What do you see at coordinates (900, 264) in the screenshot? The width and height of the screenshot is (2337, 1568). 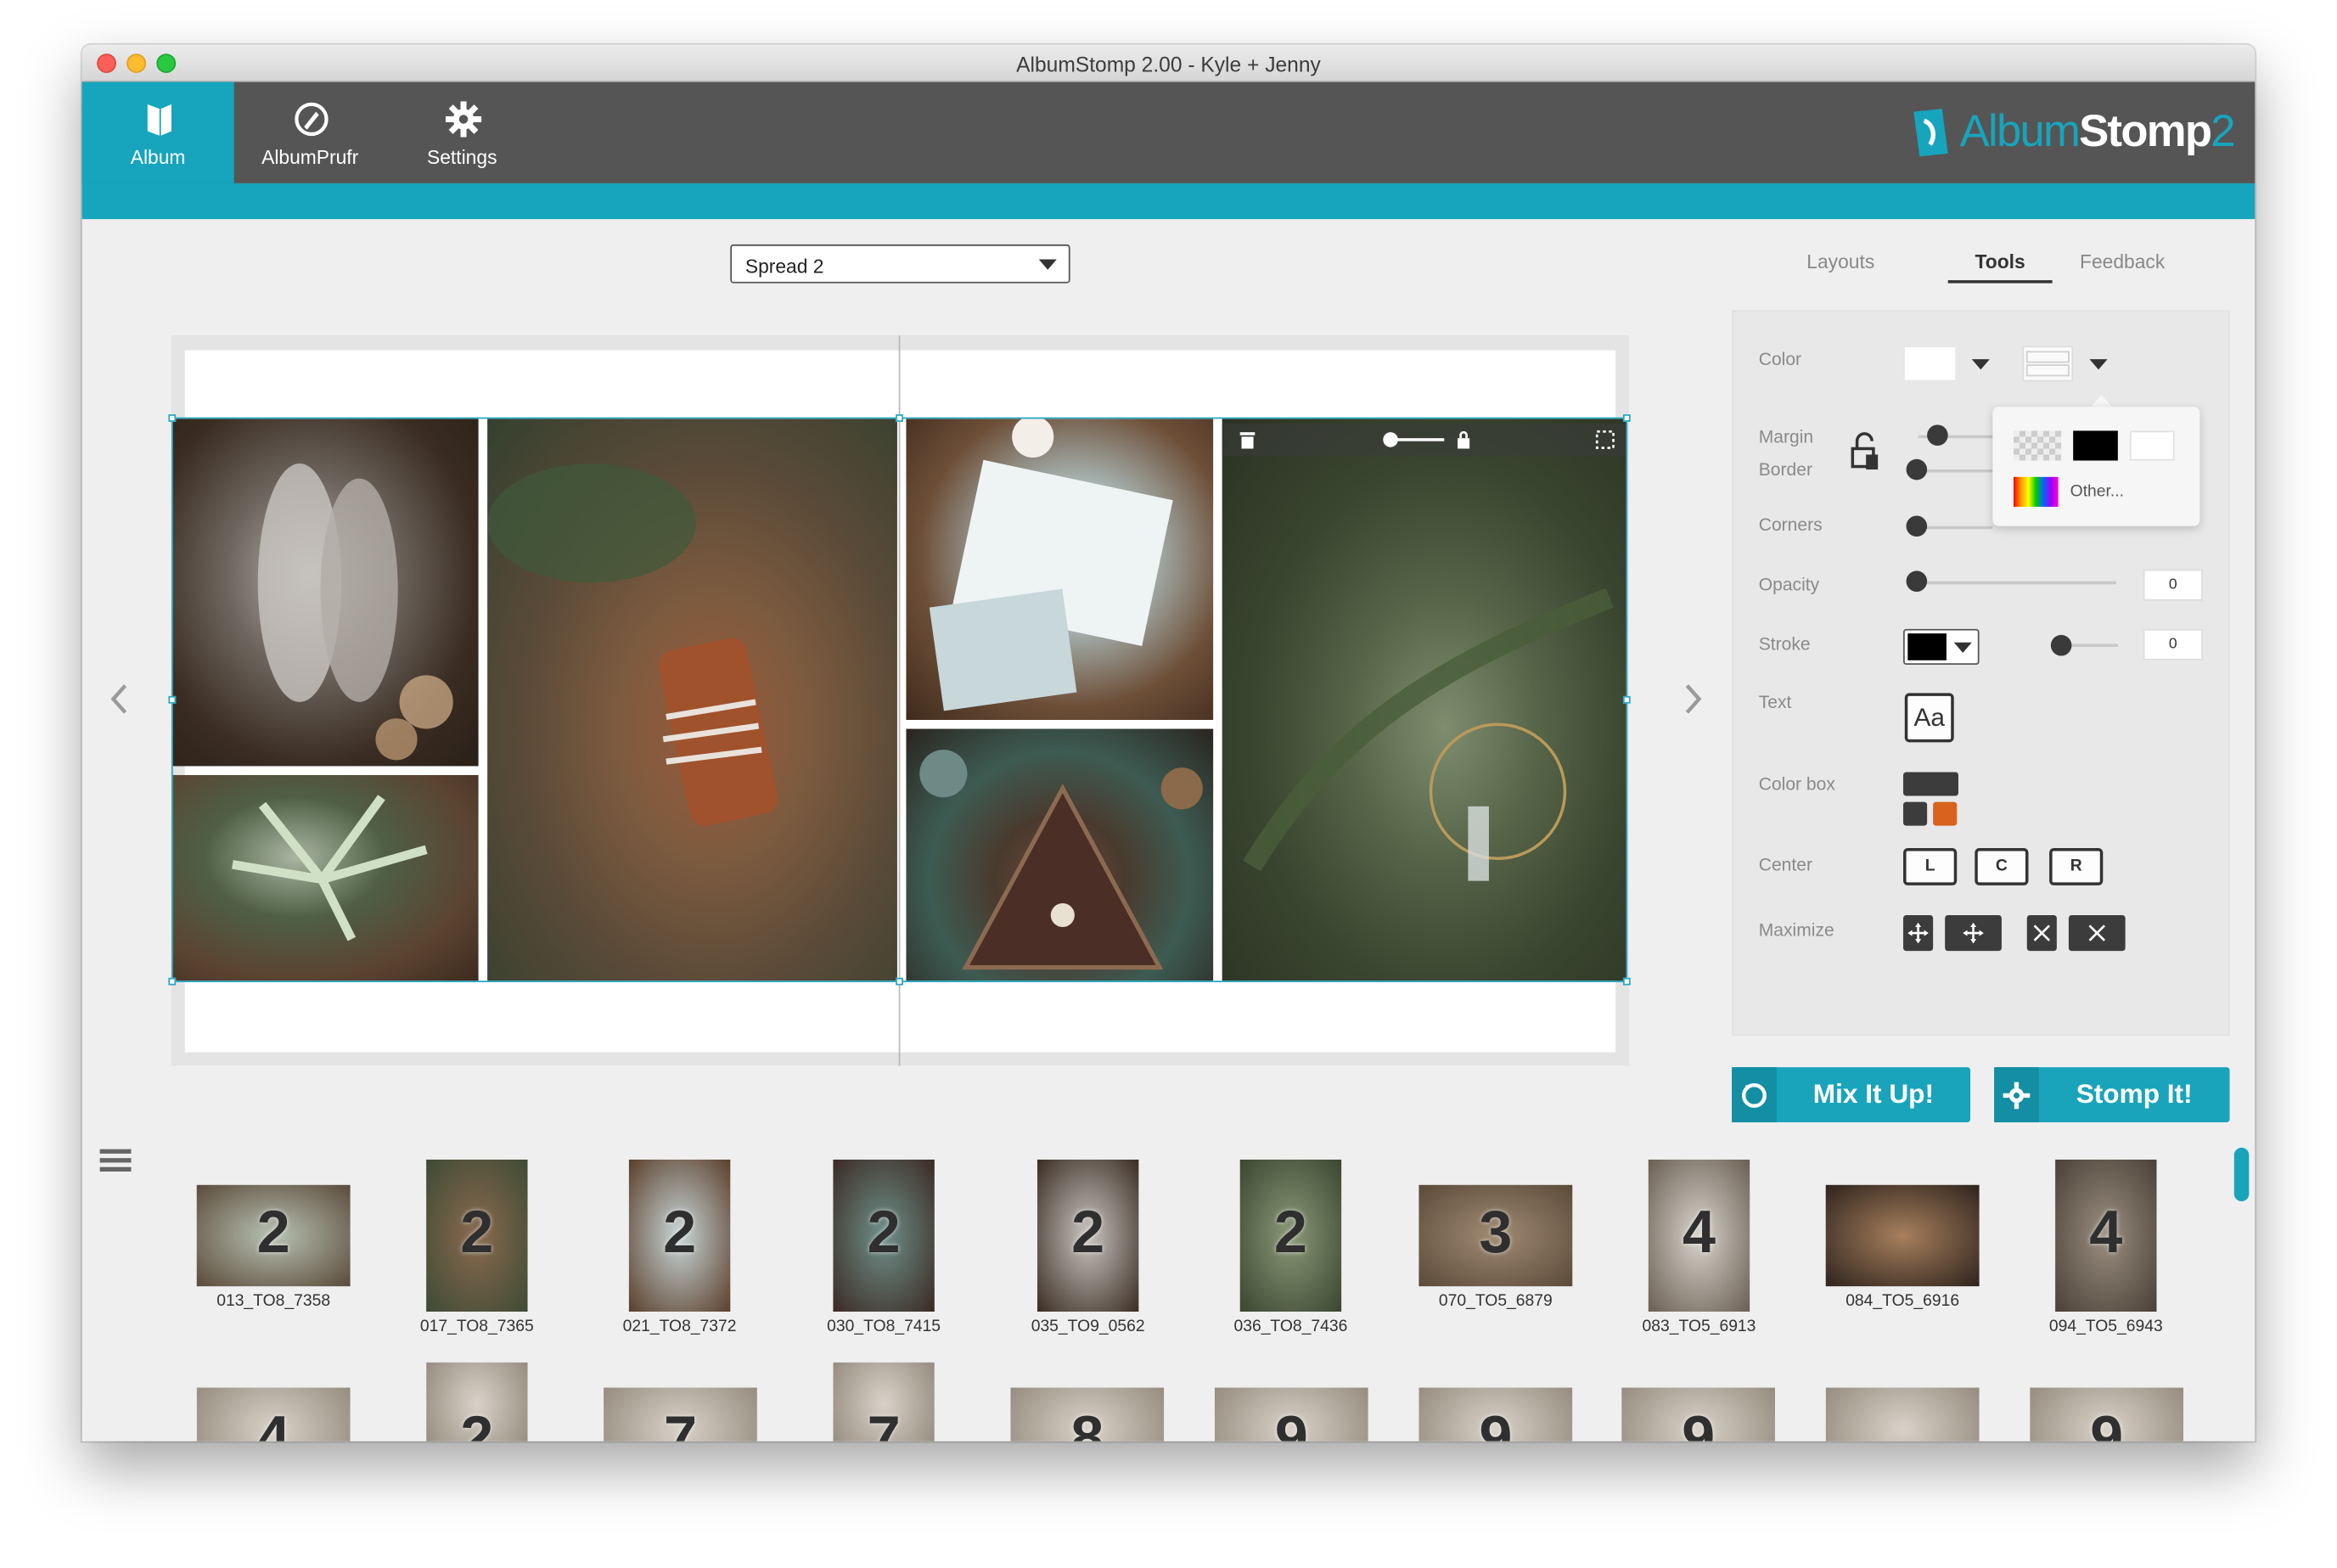 I see `spread-select: Spread 2` at bounding box center [900, 264].